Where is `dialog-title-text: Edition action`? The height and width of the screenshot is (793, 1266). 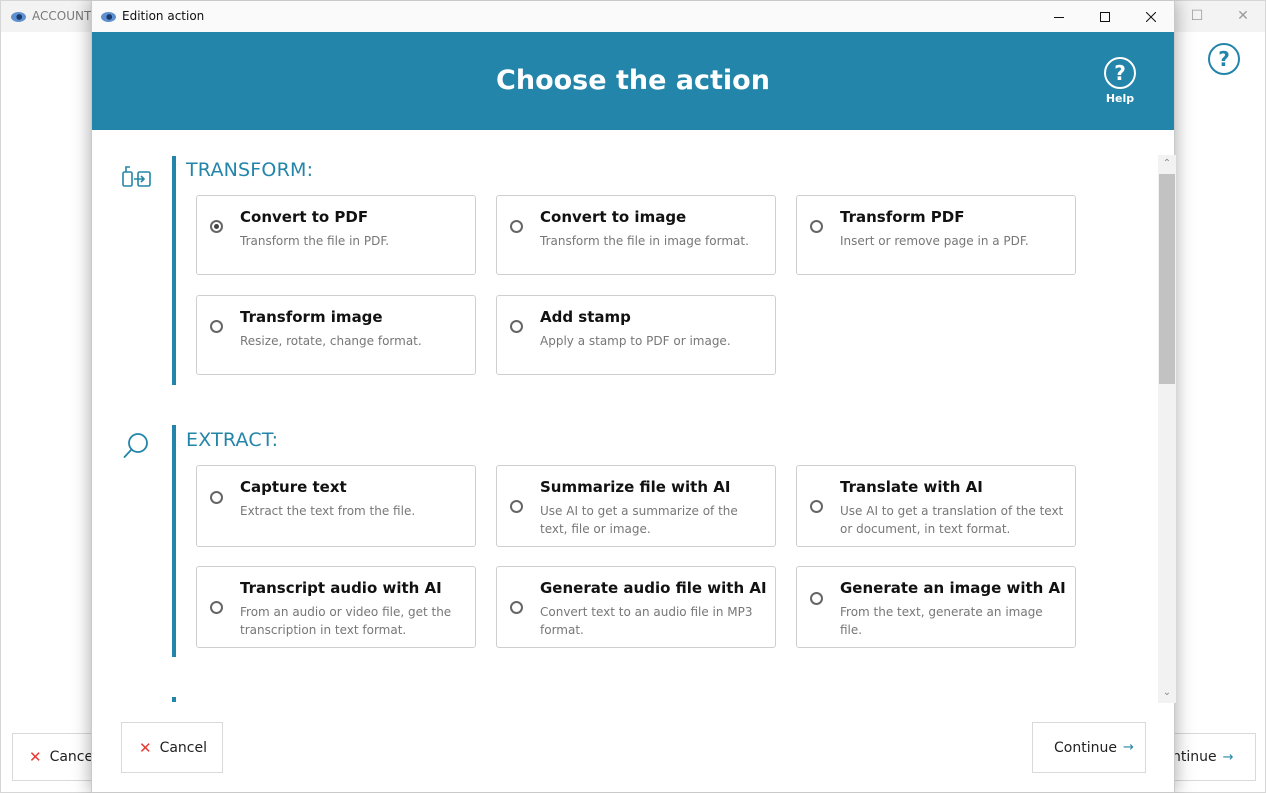
dialog-title-text: Edition action is located at coordinates (163, 16).